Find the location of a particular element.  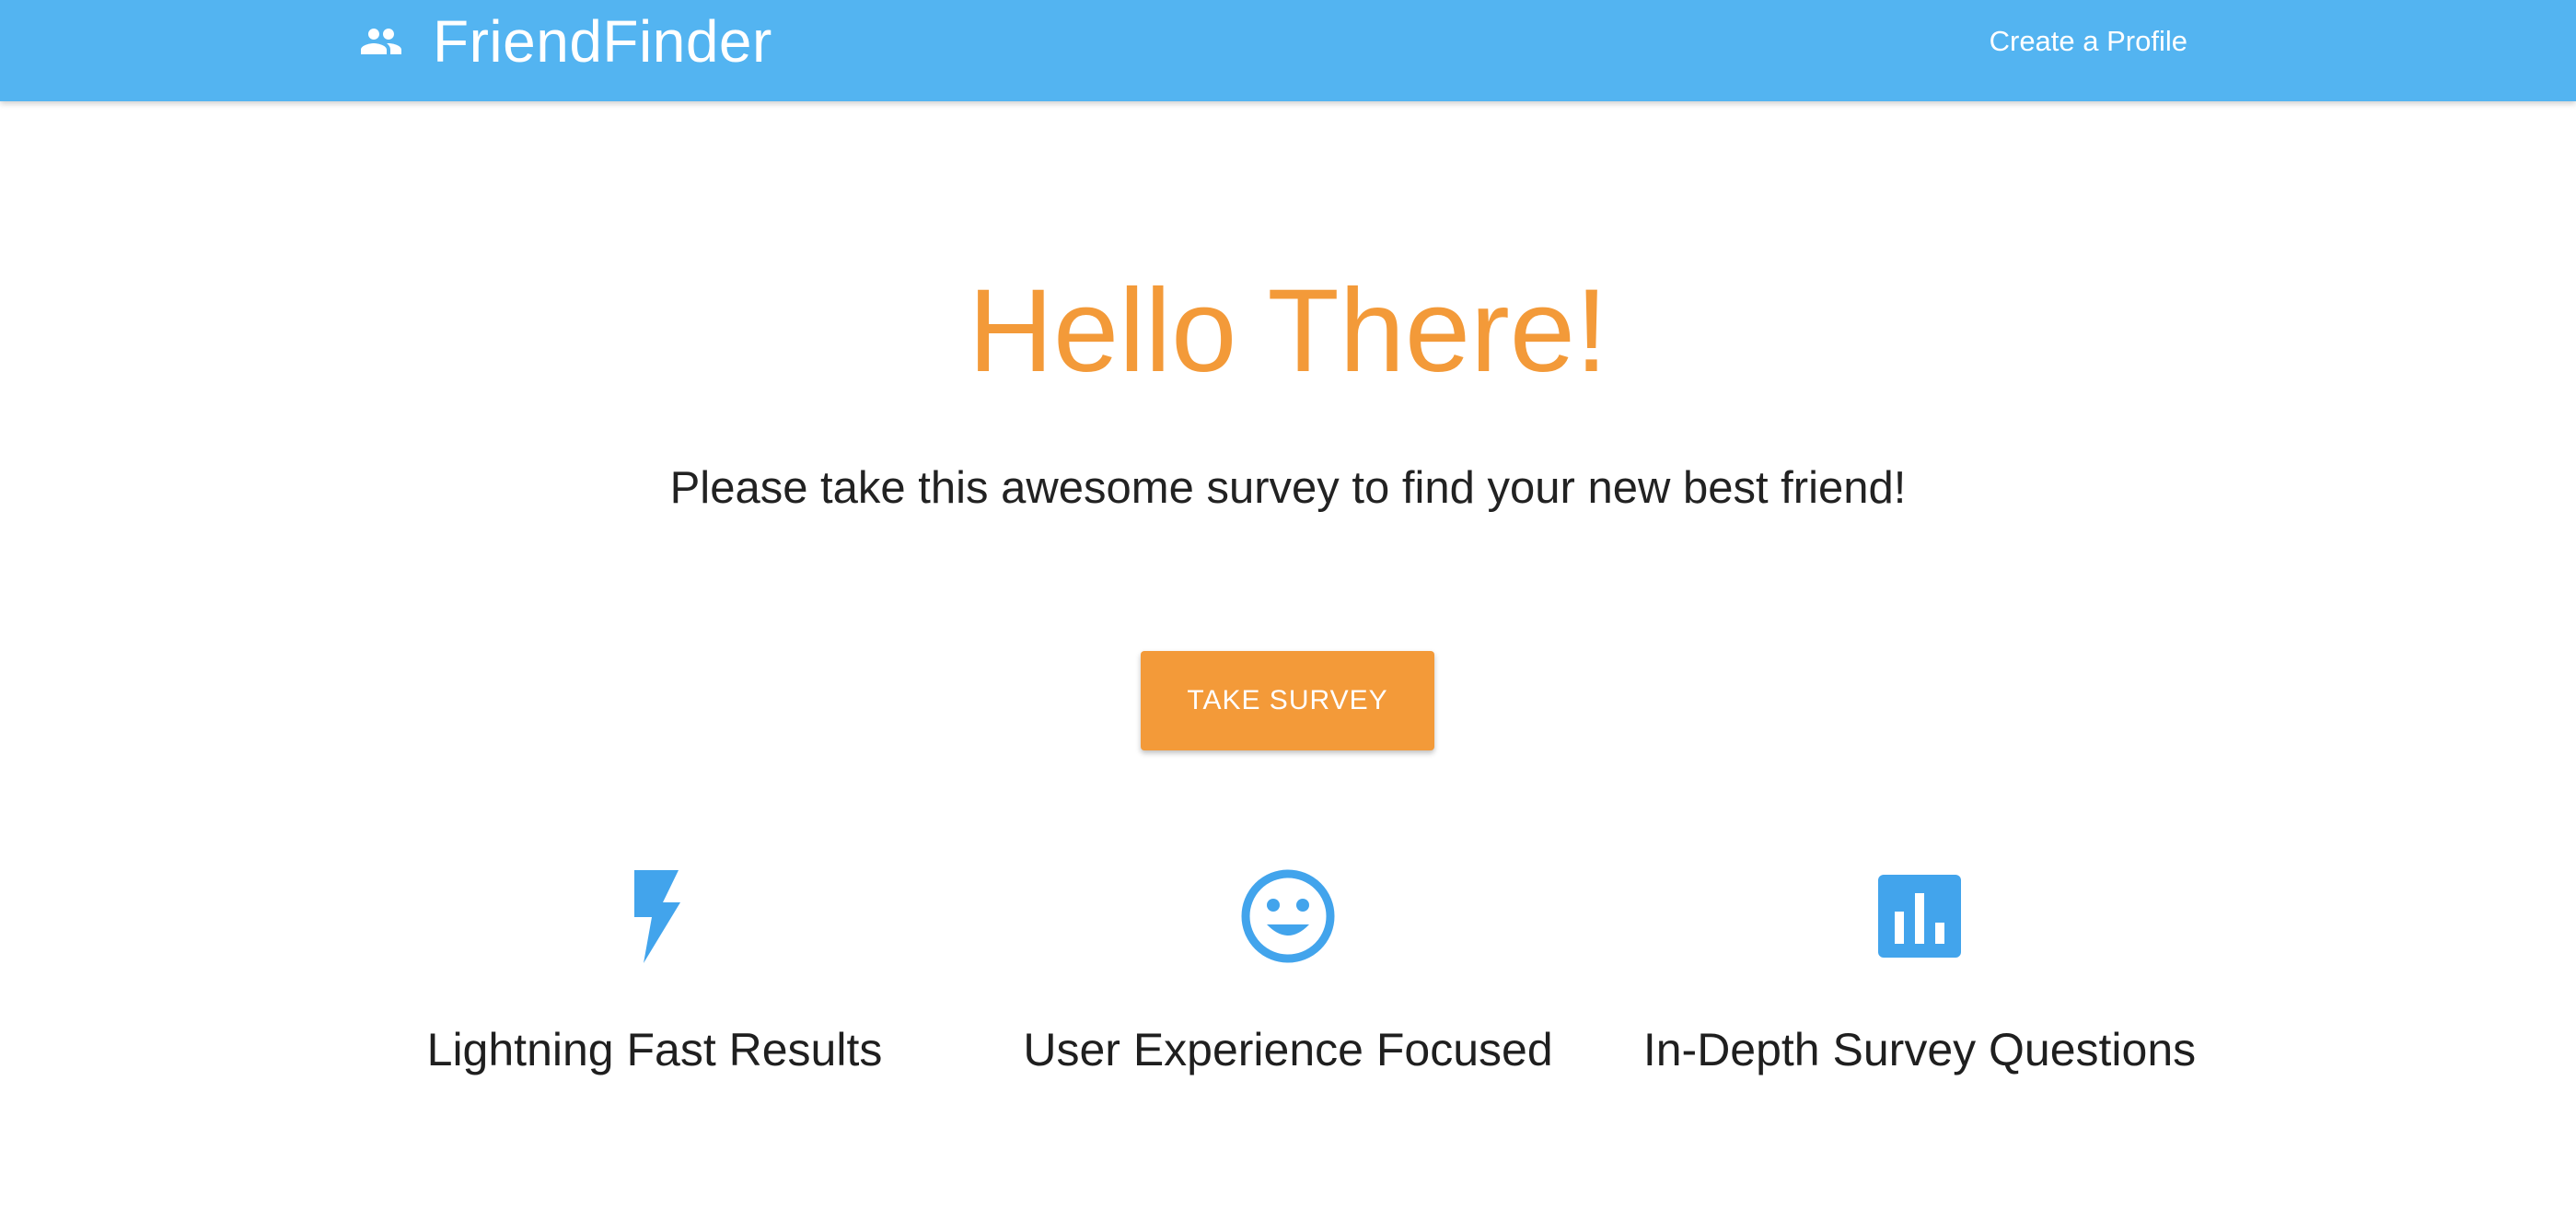

feature-lightning-fast: Lightning Fast Results is located at coordinates (654, 971).